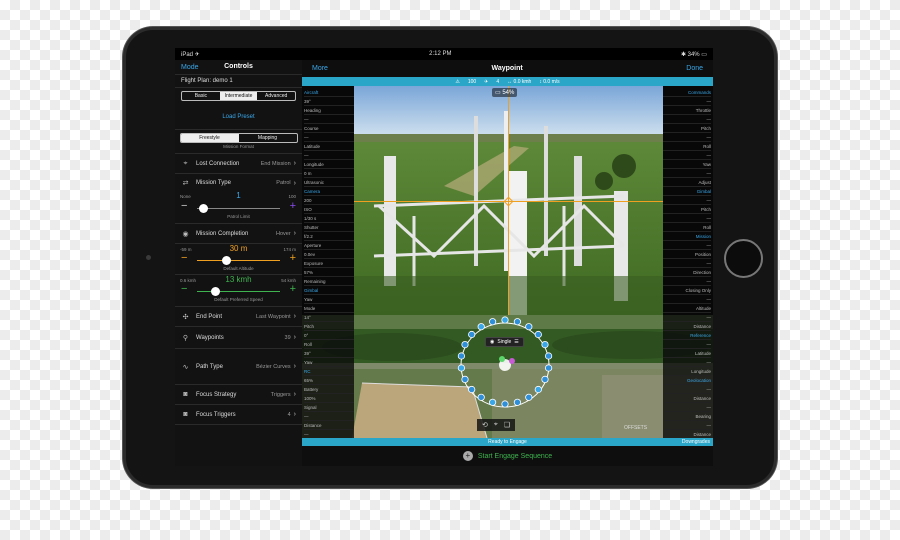 The image size is (900, 540). What do you see at coordinates (209, 138) in the screenshot?
I see `tab-freestyle: Freestyle` at bounding box center [209, 138].